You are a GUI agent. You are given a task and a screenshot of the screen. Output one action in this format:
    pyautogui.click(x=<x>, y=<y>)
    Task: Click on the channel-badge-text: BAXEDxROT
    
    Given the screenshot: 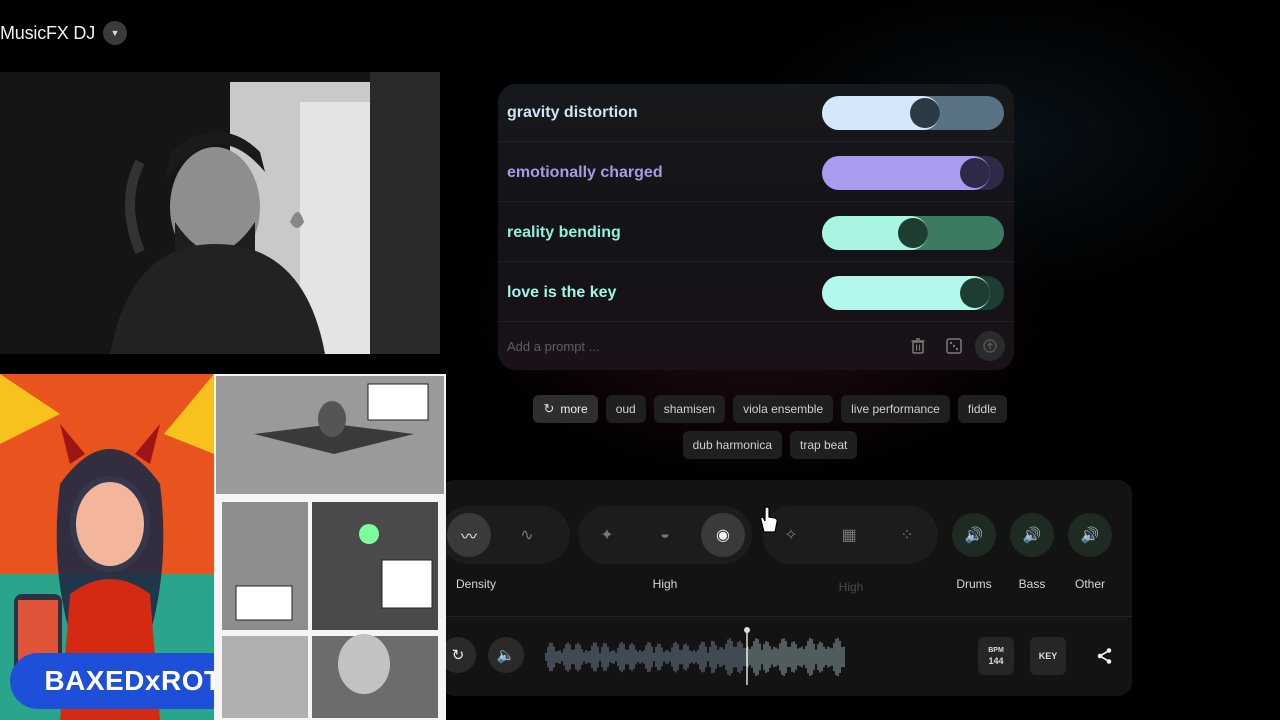 What is the action you would take?
    pyautogui.click(x=129, y=680)
    